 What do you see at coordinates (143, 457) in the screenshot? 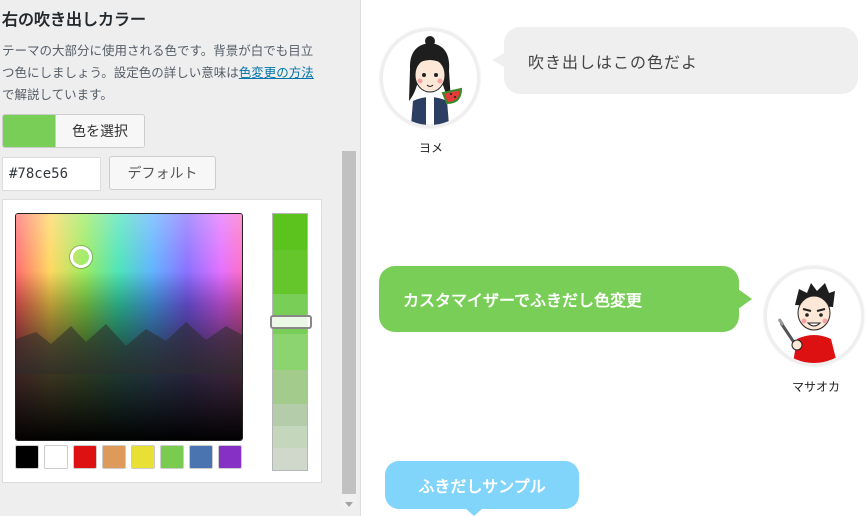
I see `palette-swatch-yellow` at bounding box center [143, 457].